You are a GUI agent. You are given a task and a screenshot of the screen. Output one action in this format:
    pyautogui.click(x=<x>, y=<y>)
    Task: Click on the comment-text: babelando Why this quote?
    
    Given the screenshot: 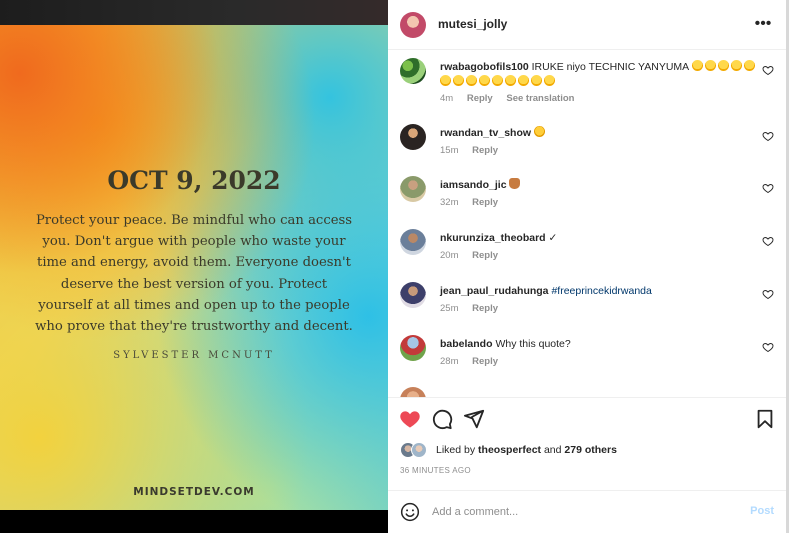 What is the action you would take?
    pyautogui.click(x=600, y=344)
    